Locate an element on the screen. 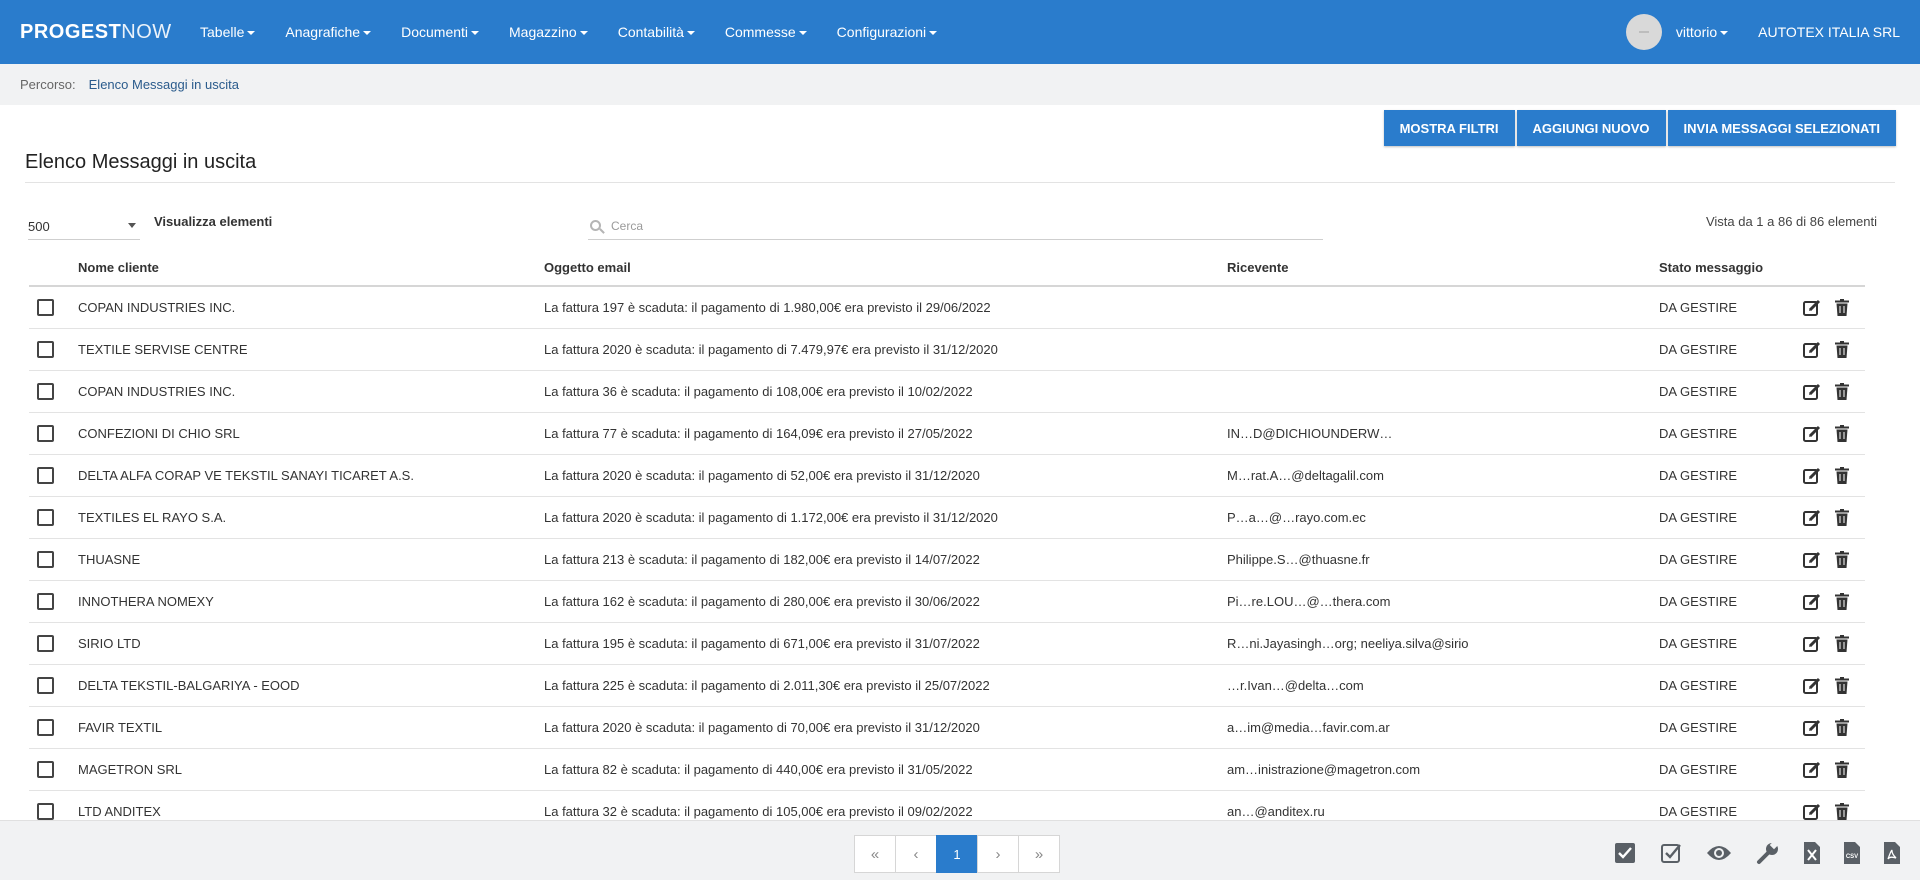 The width and height of the screenshot is (1920, 880). first-page-button: « is located at coordinates (875, 854).